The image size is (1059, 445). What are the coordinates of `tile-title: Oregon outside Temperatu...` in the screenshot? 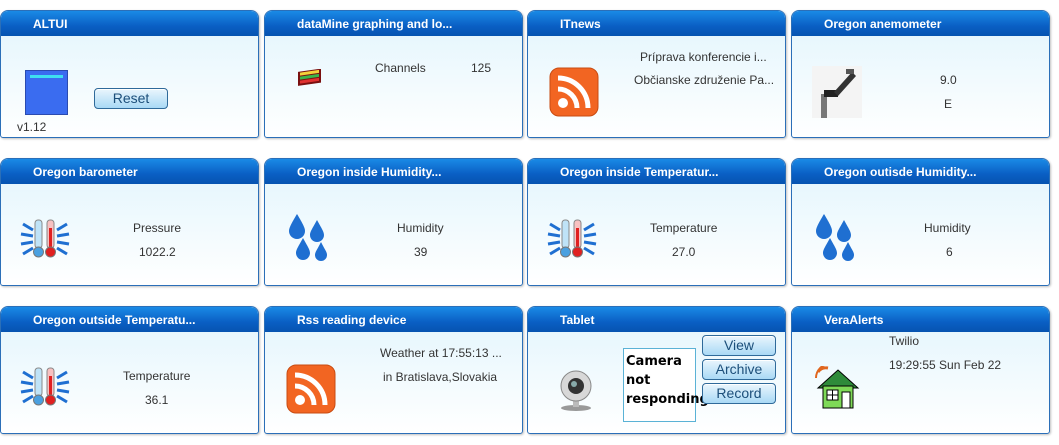 It's located at (129, 319).